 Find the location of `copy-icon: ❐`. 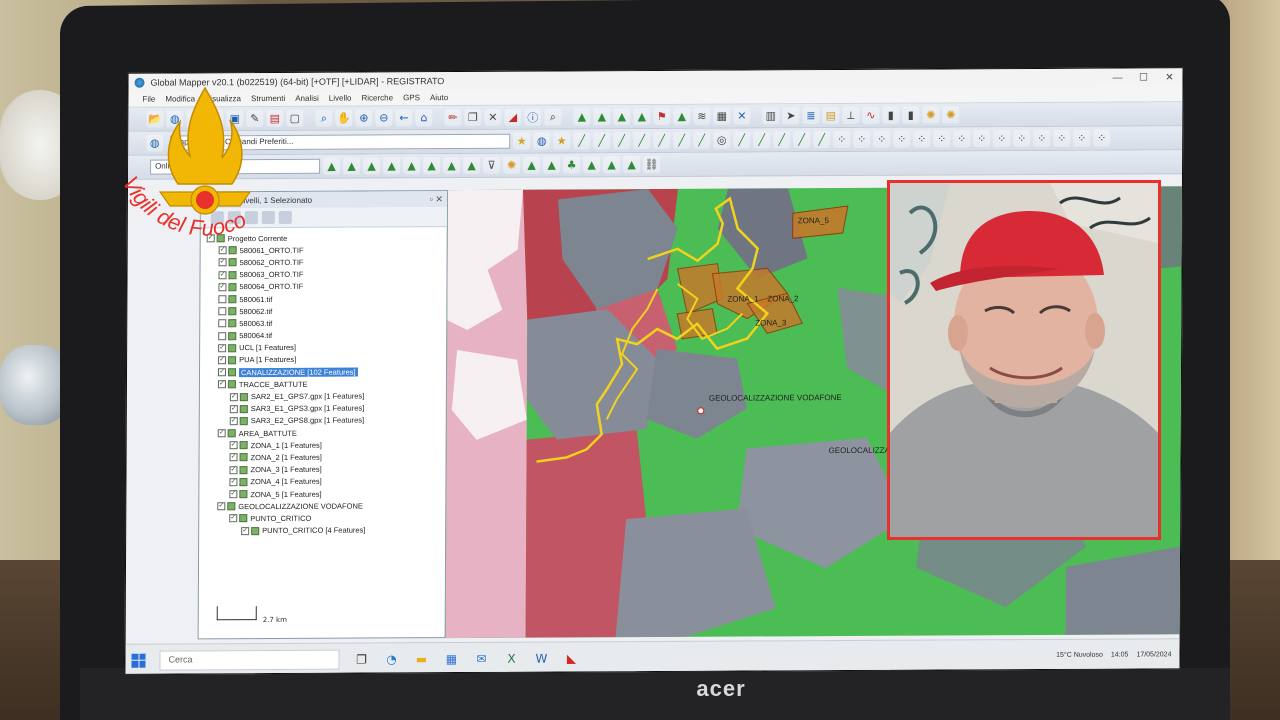

copy-icon: ❐ is located at coordinates (473, 117).